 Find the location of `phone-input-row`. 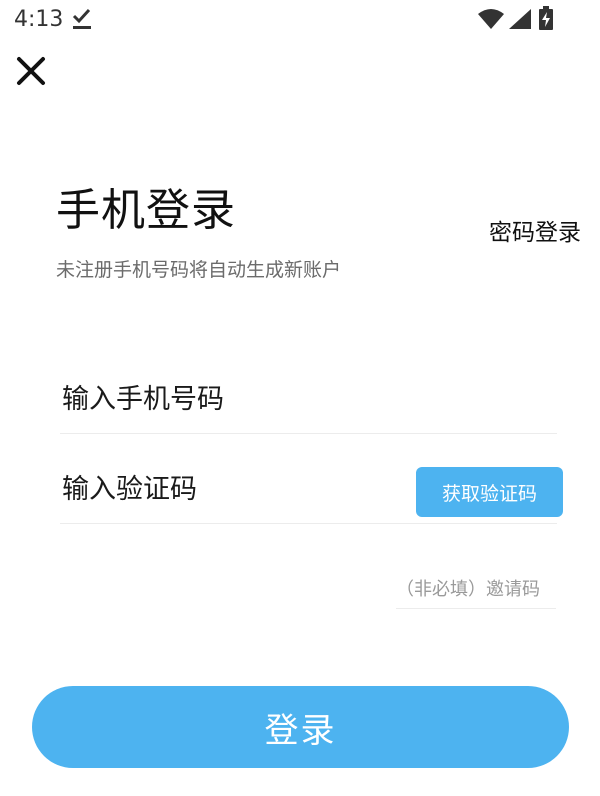

phone-input-row is located at coordinates (308, 397).